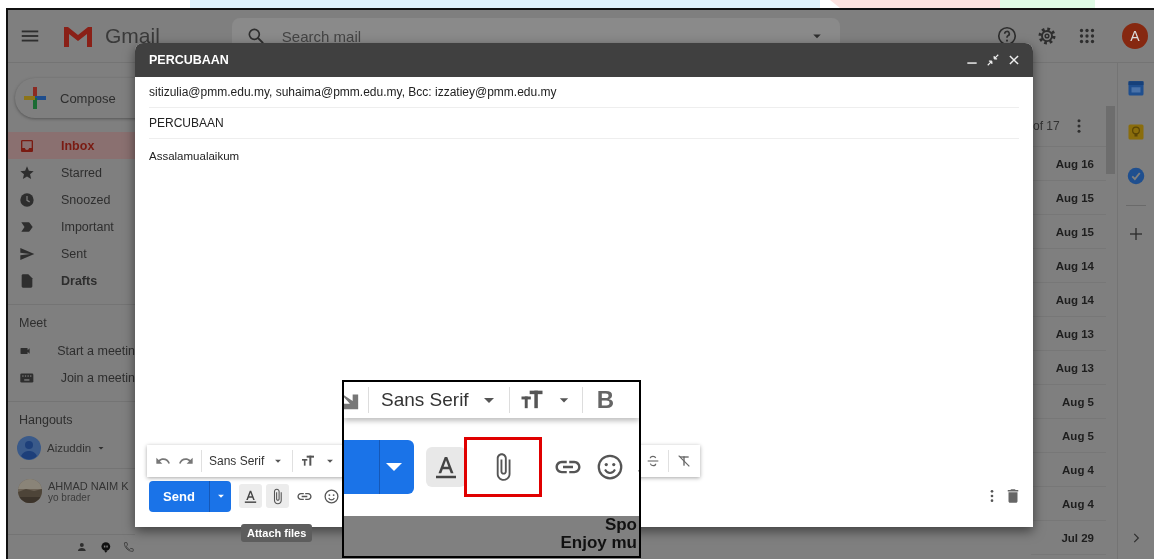 This screenshot has height=559, width=1154. What do you see at coordinates (684, 461) in the screenshot?
I see `clear-formatting-icon` at bounding box center [684, 461].